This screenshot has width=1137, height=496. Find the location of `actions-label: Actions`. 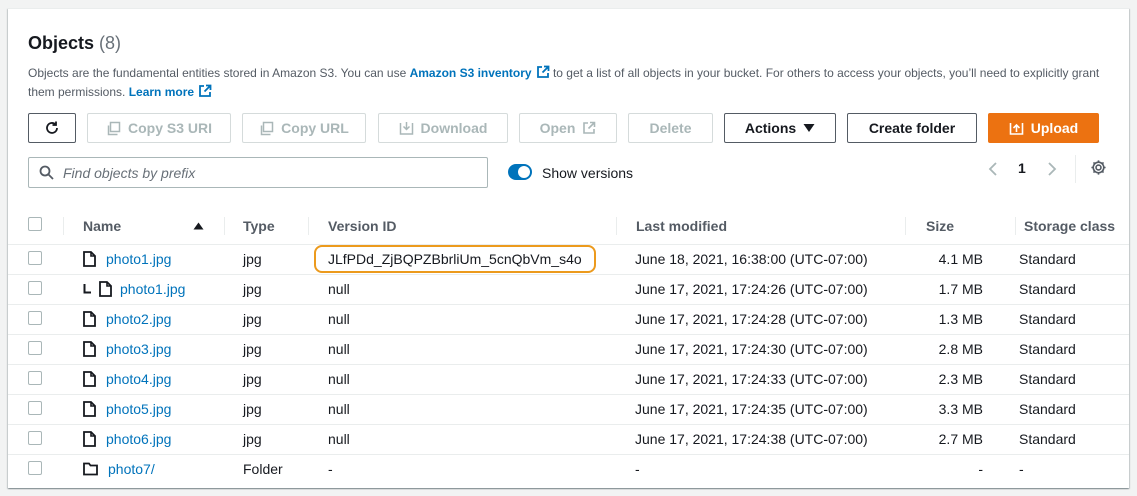

actions-label: Actions is located at coordinates (770, 128).